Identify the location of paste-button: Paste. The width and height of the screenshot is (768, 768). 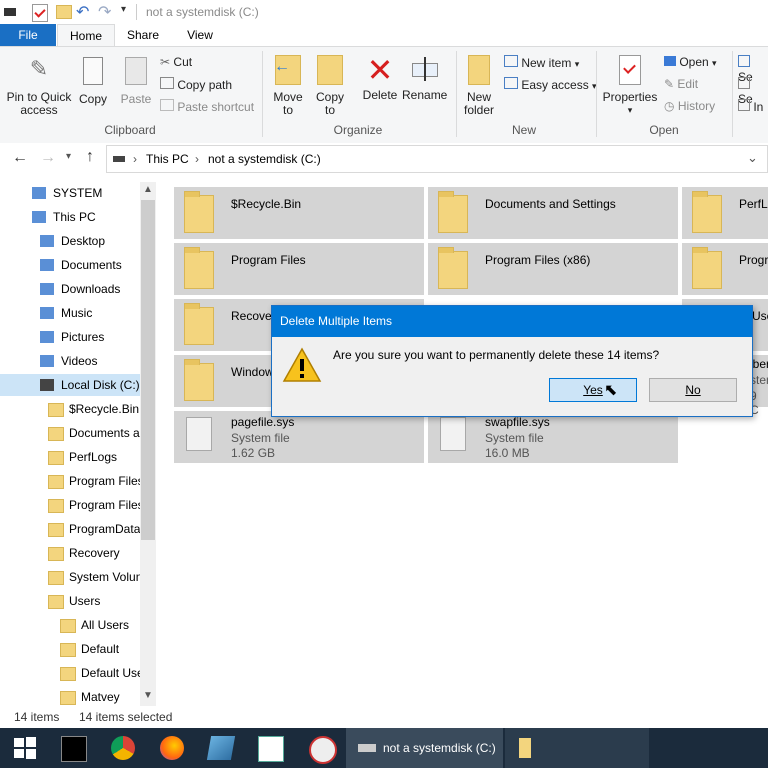
(136, 81).